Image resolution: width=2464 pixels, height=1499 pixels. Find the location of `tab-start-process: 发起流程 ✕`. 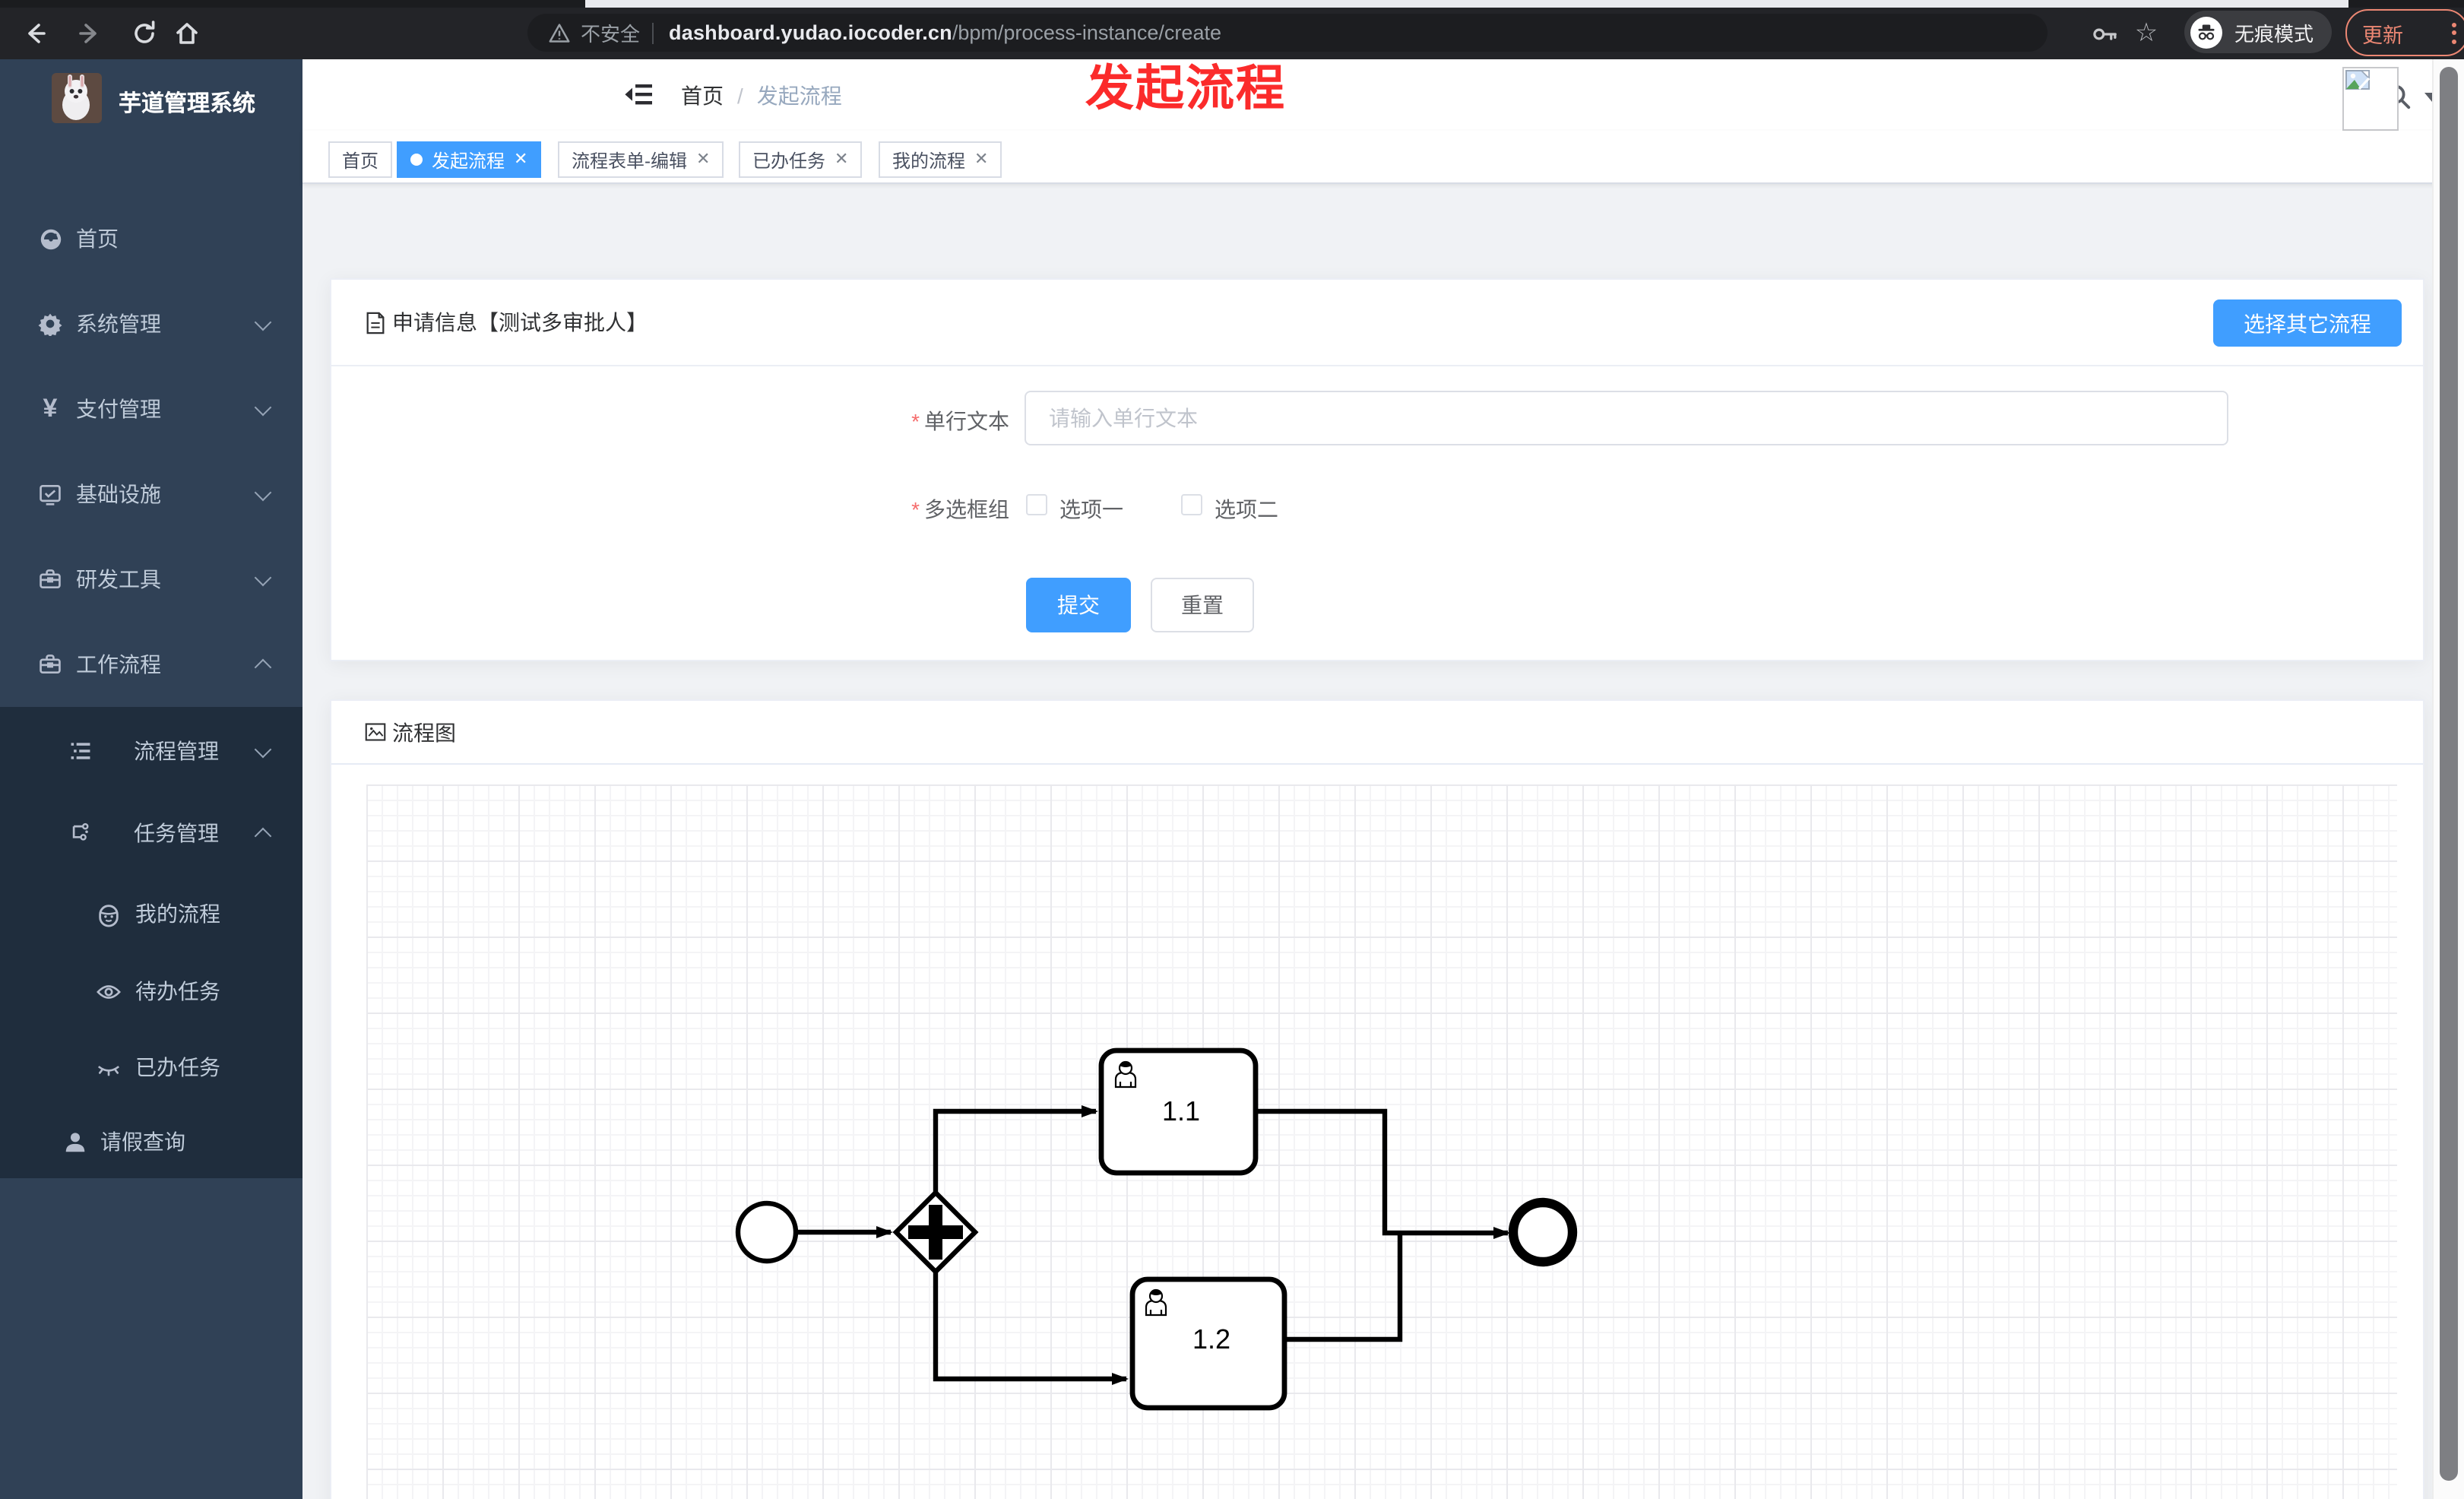

tab-start-process: 发起流程 ✕ is located at coordinates (470, 160).